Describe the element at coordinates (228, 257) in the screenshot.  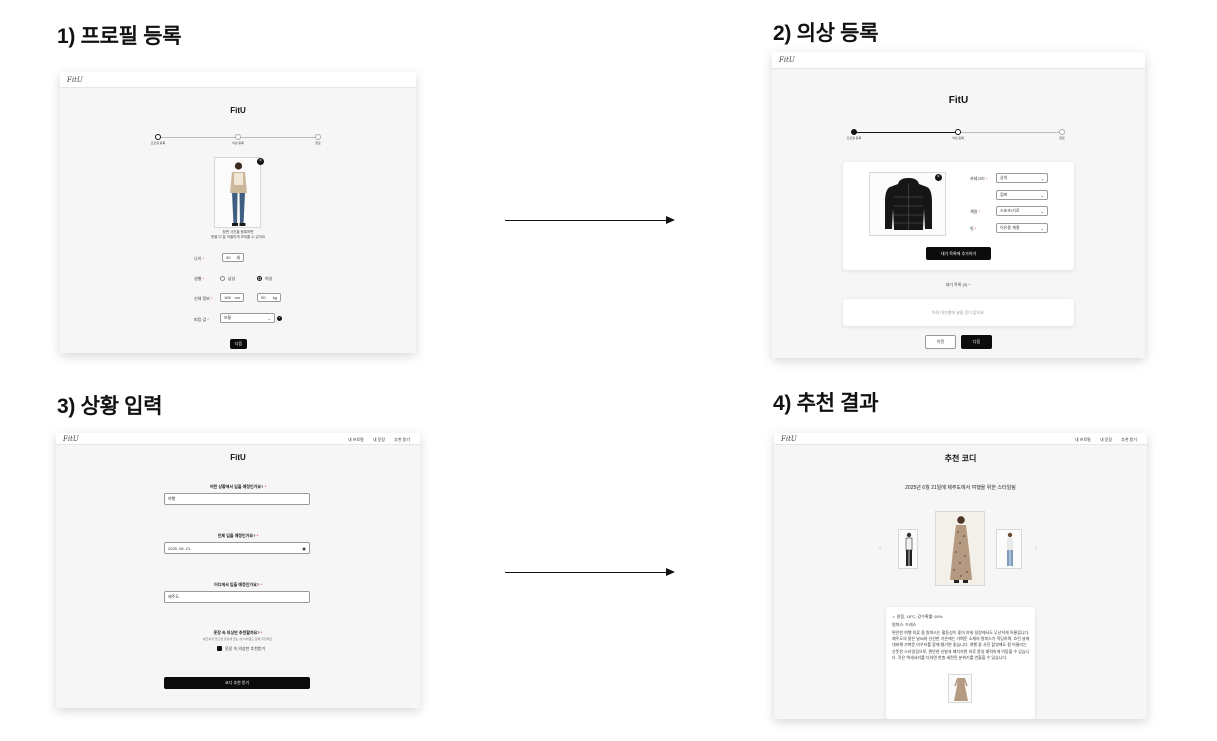
I see `age-value: 30` at that location.